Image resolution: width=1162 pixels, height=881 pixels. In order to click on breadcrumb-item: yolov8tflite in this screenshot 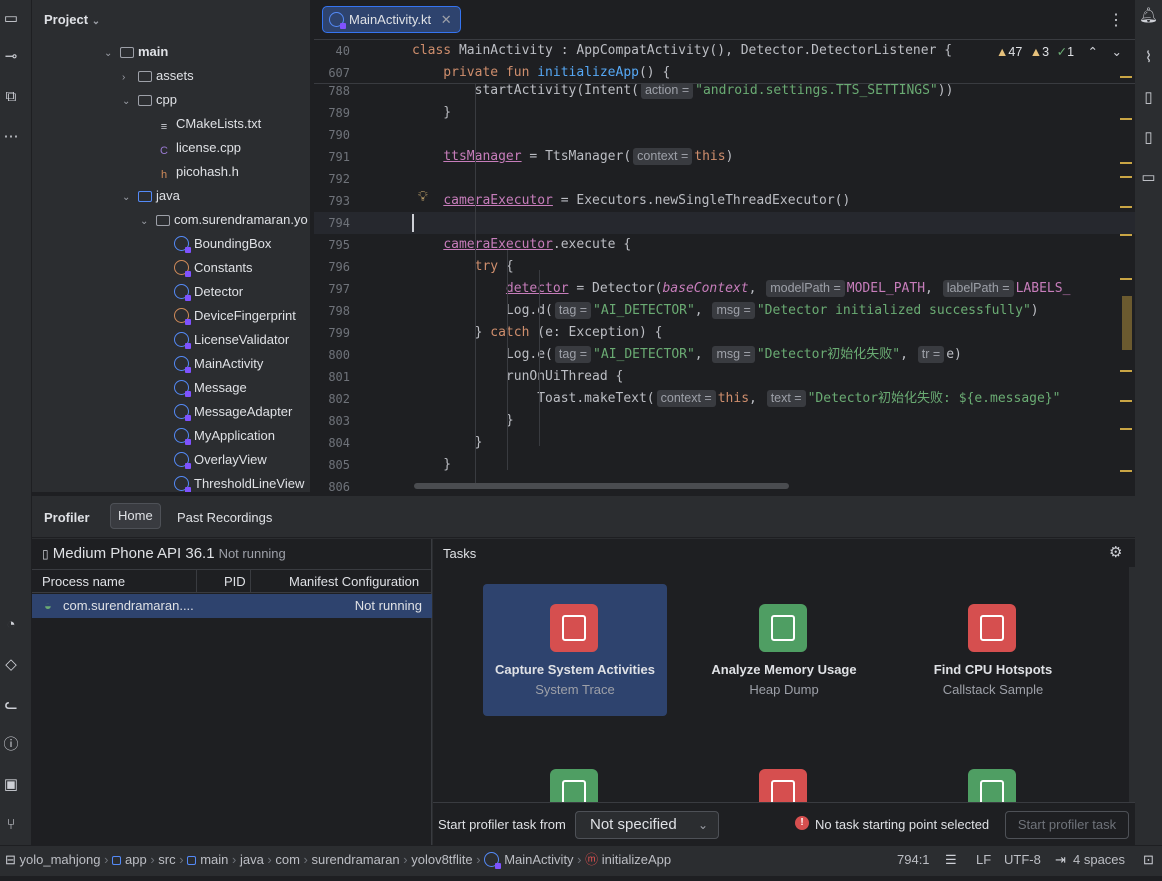, I will do `click(441, 859)`.